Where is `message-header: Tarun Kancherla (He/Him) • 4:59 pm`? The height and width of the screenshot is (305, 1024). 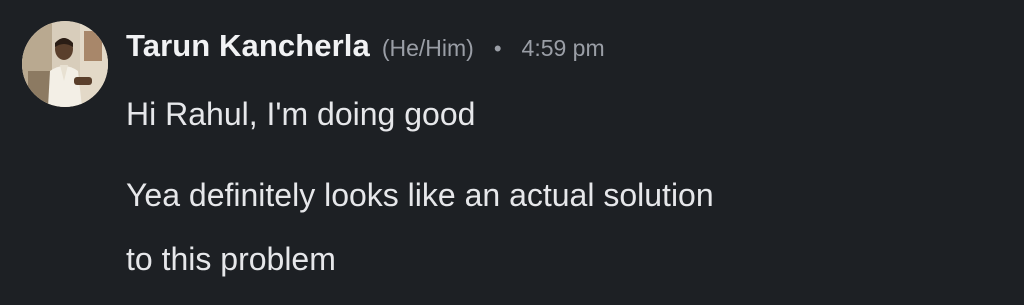
message-header: Tarun Kancherla (He/Him) • 4:59 pm is located at coordinates (365, 48).